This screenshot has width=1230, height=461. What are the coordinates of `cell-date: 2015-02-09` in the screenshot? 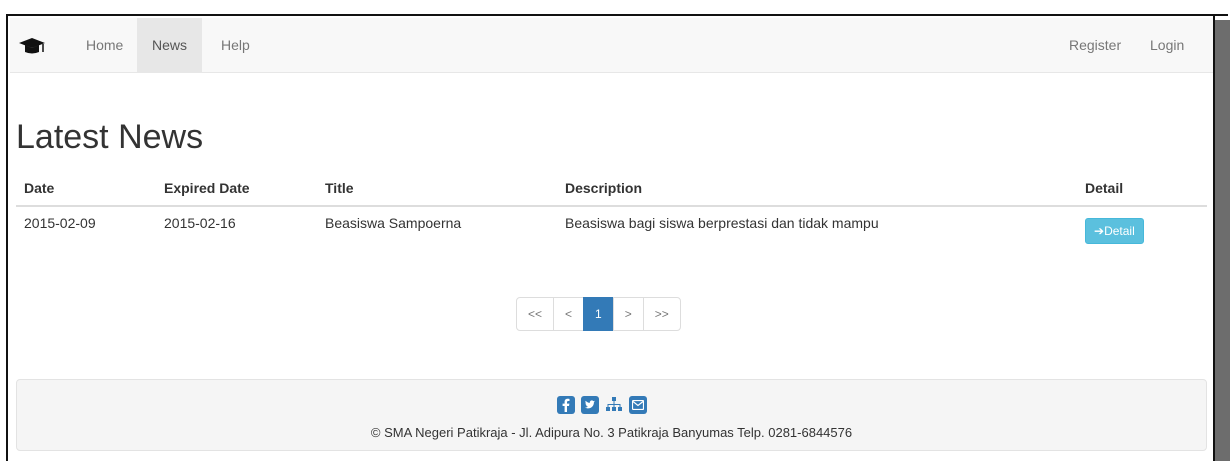 It's located at (86, 229).